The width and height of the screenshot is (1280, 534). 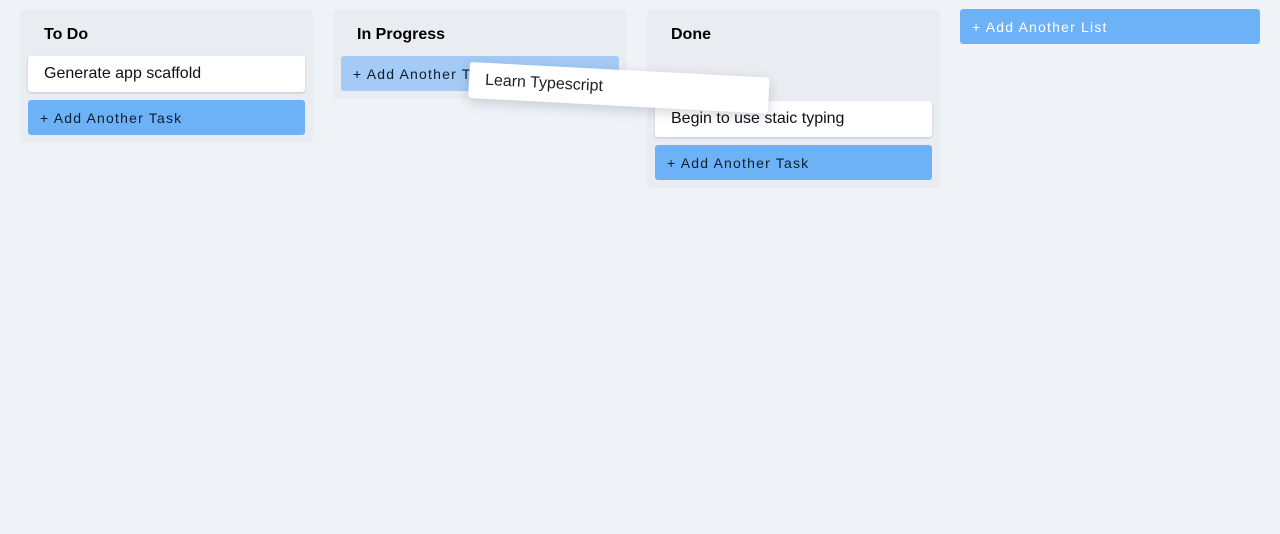 I want to click on list-title: Done, so click(x=691, y=34).